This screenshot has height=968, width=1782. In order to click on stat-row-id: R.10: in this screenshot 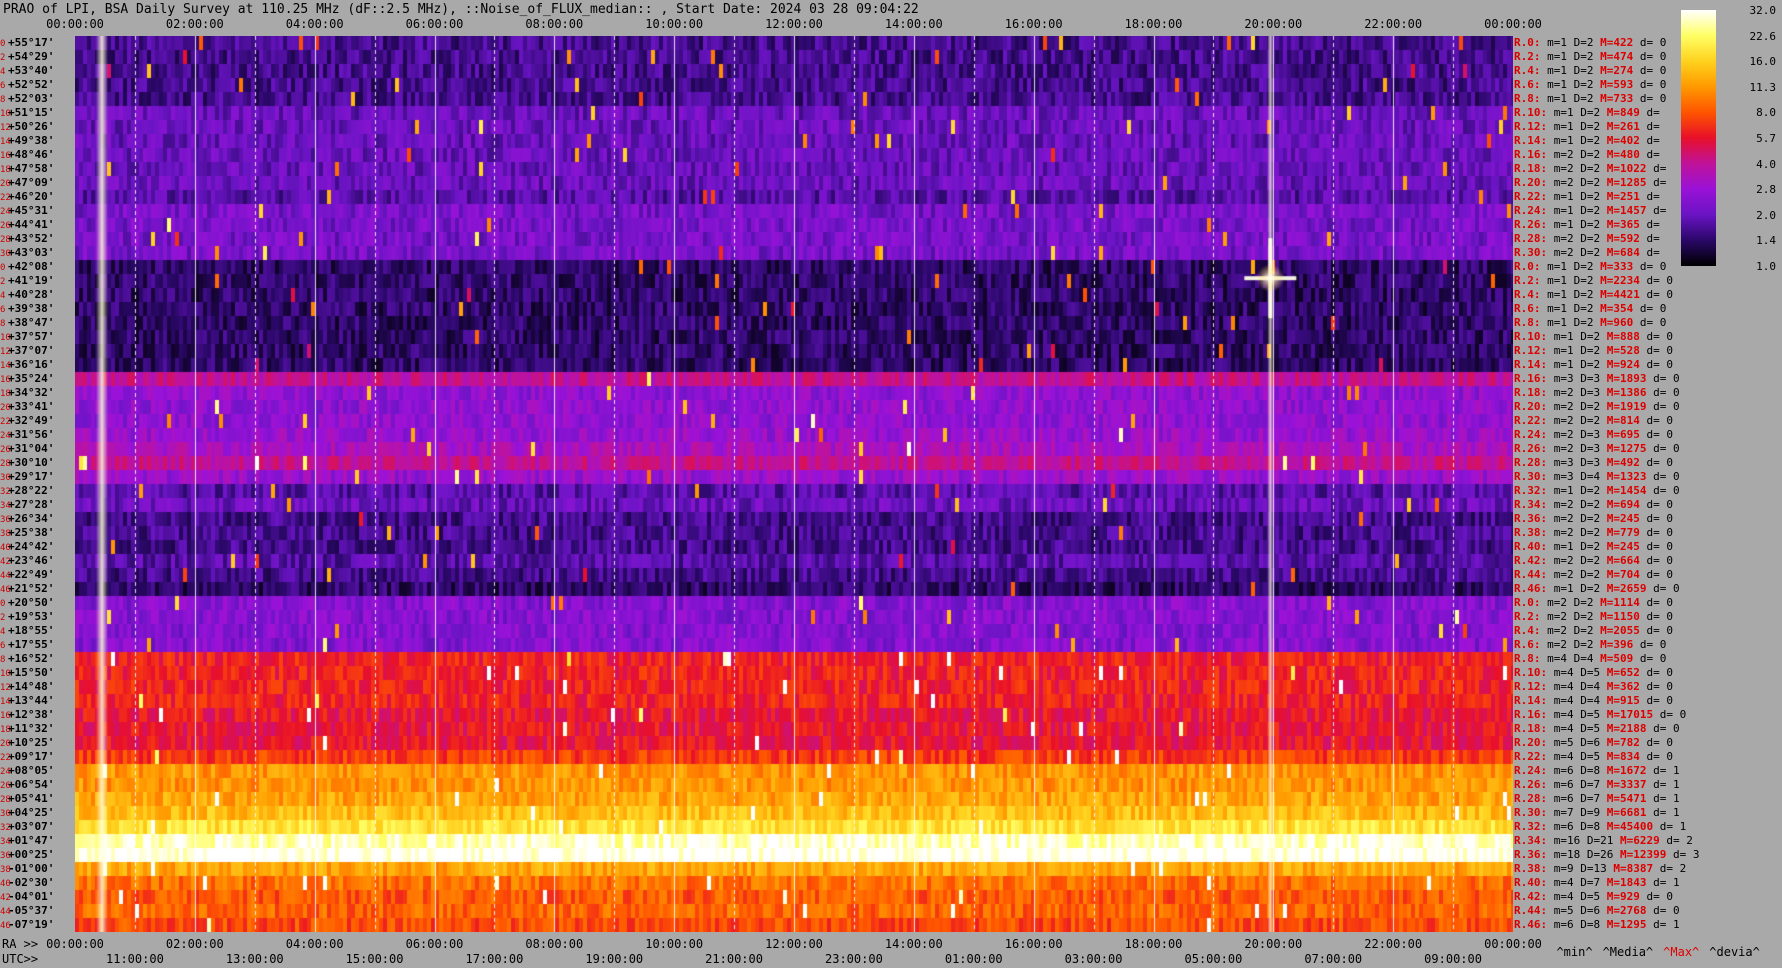, I will do `click(1534, 112)`.